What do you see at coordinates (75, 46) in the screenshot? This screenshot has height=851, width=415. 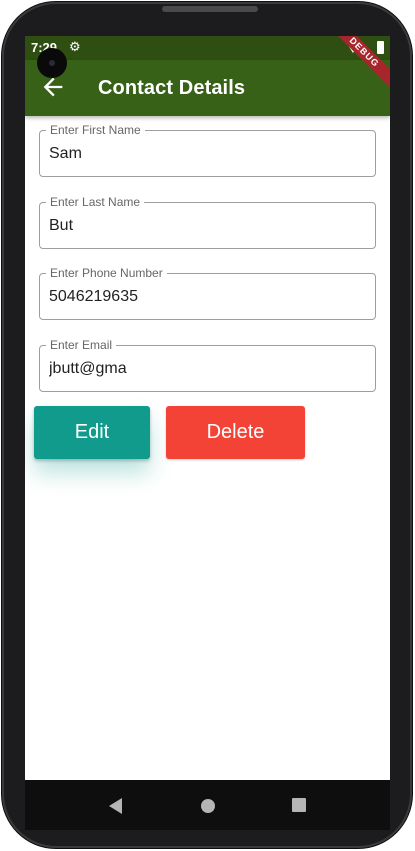 I see `gear-icon: ⚙` at bounding box center [75, 46].